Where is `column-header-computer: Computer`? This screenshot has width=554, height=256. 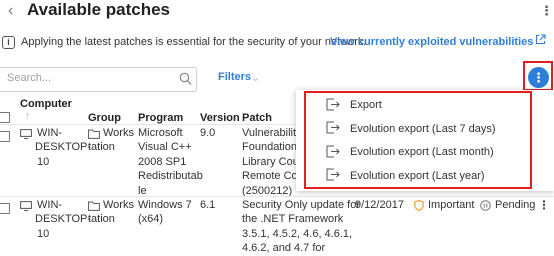 column-header-computer: Computer is located at coordinates (46, 104).